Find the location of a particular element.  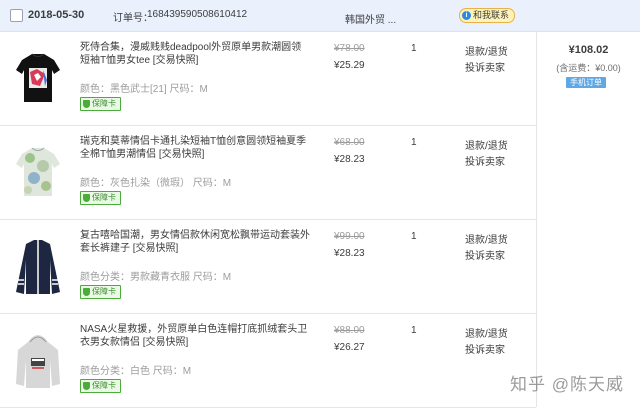

mobile-order-badge: 手机订单 is located at coordinates (586, 82).